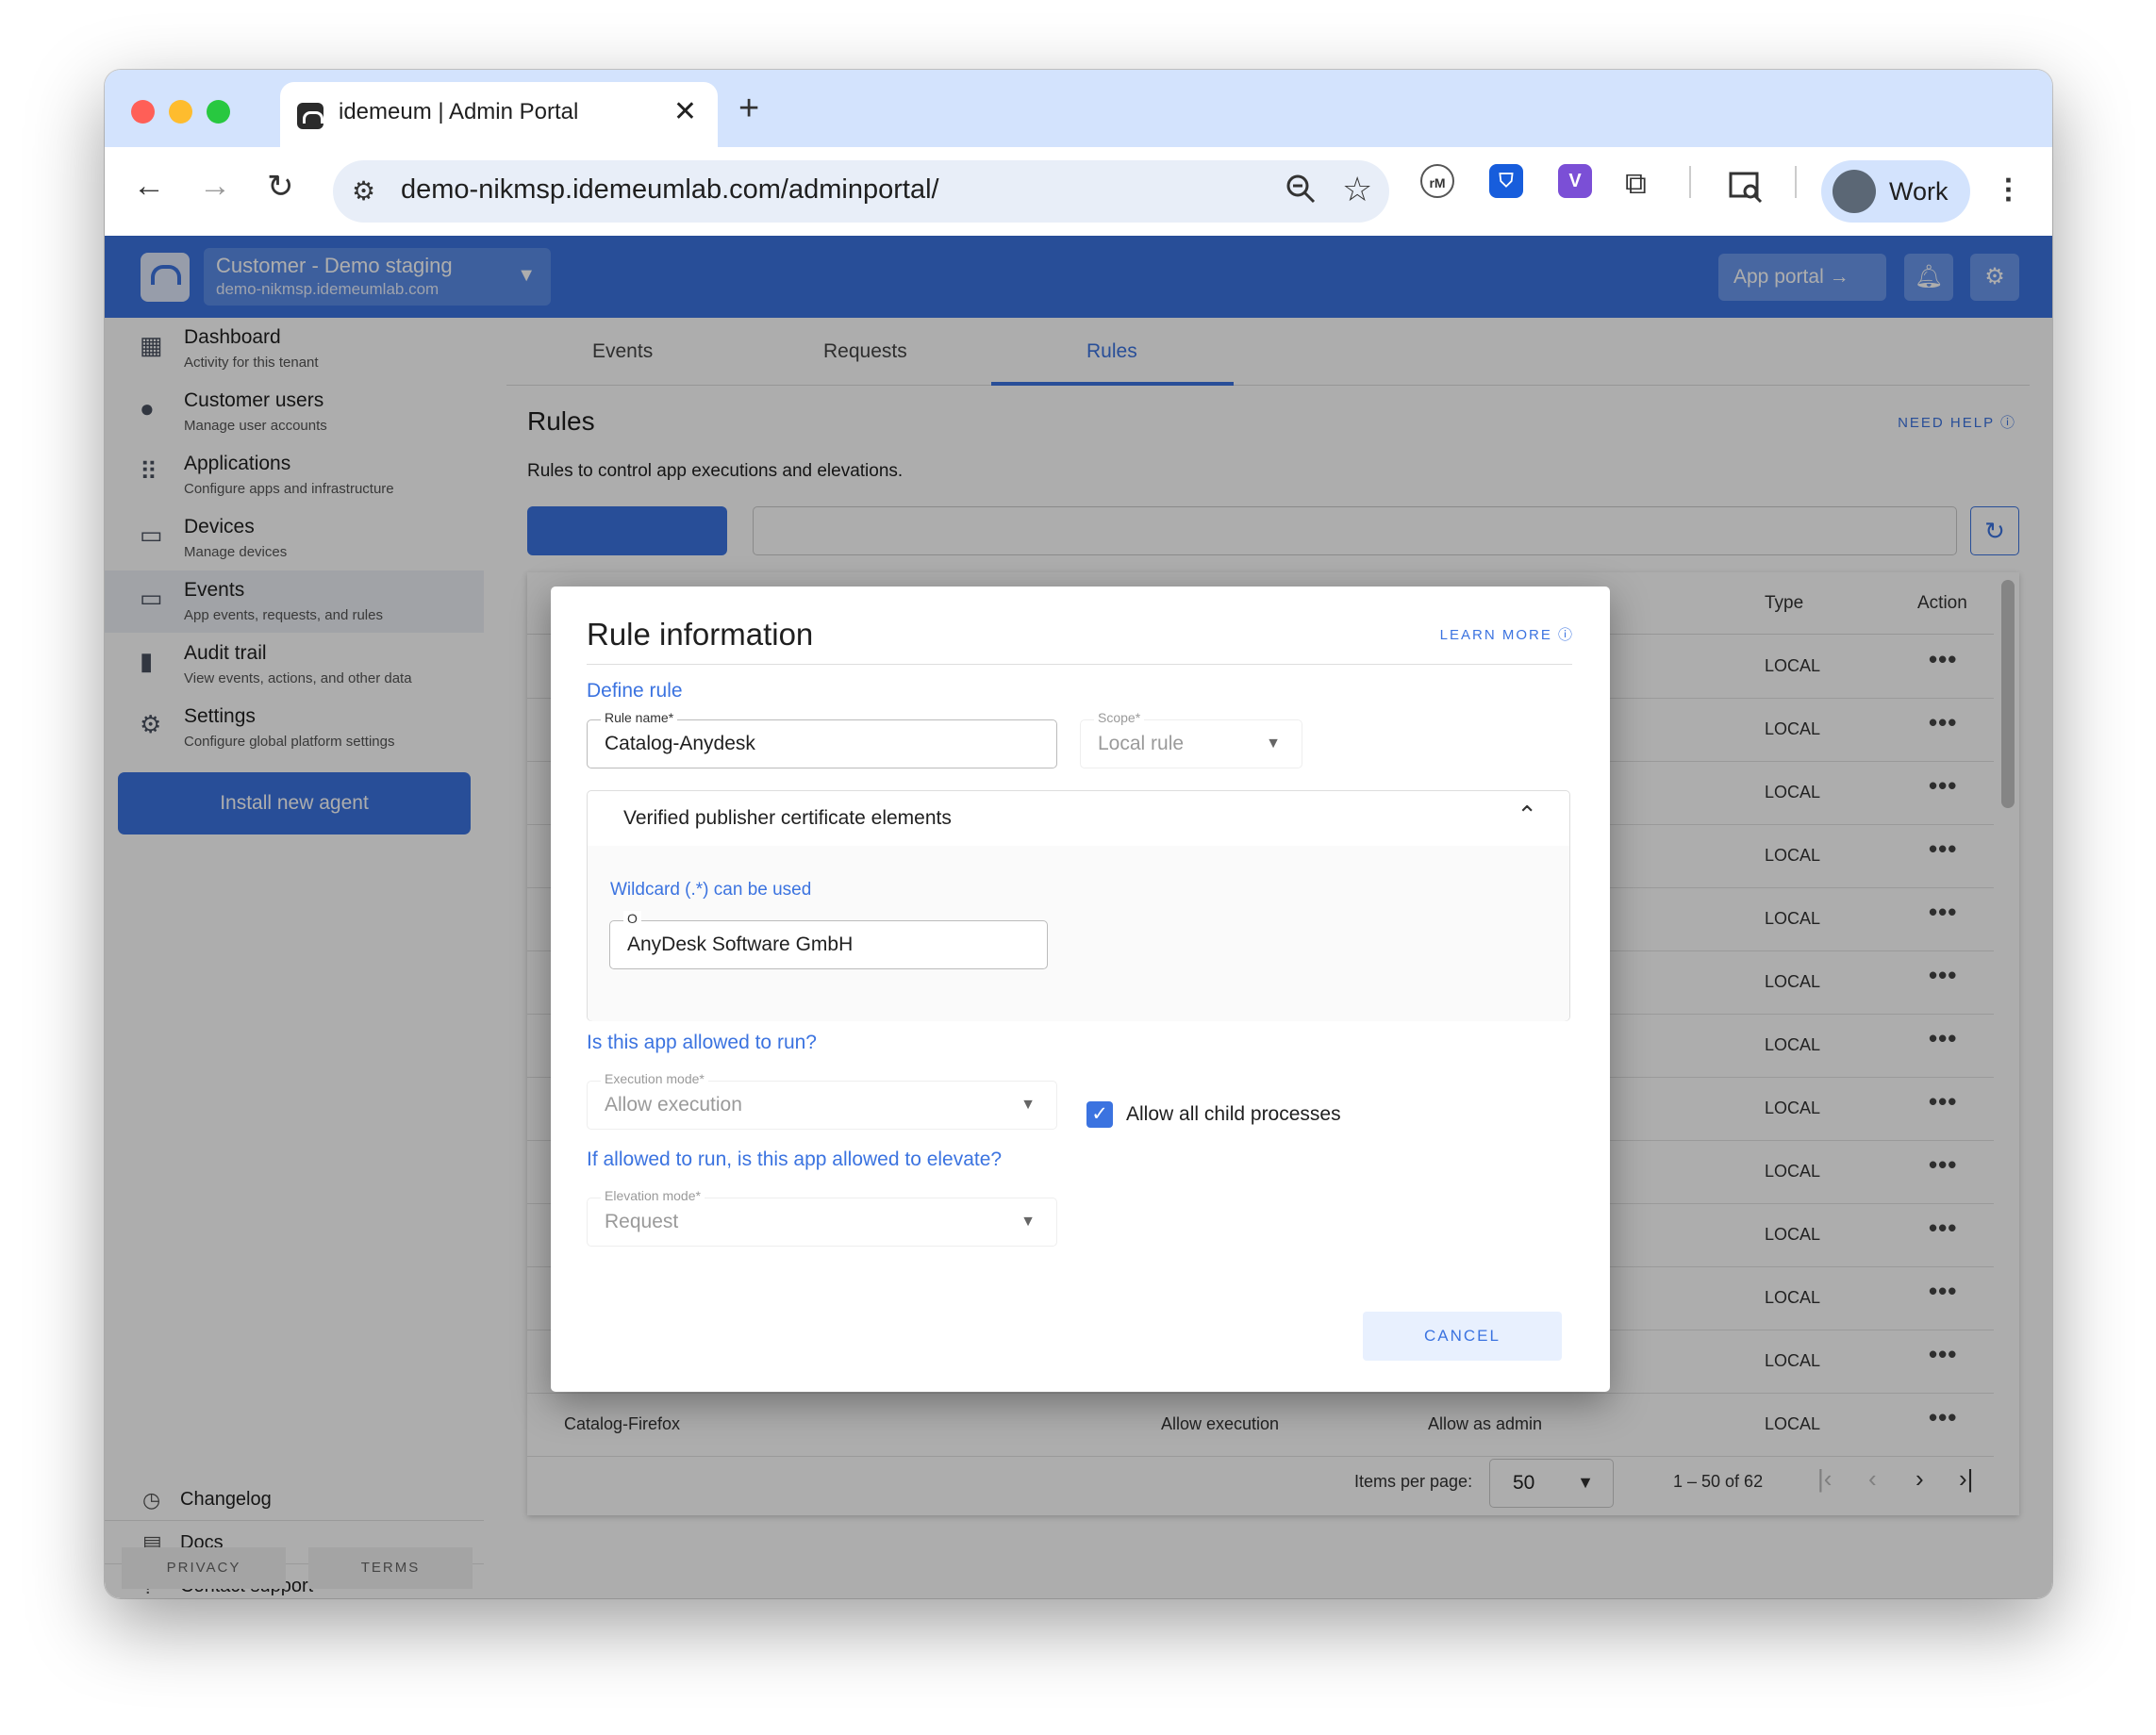  I want to click on maximize-window-button, so click(218, 112).